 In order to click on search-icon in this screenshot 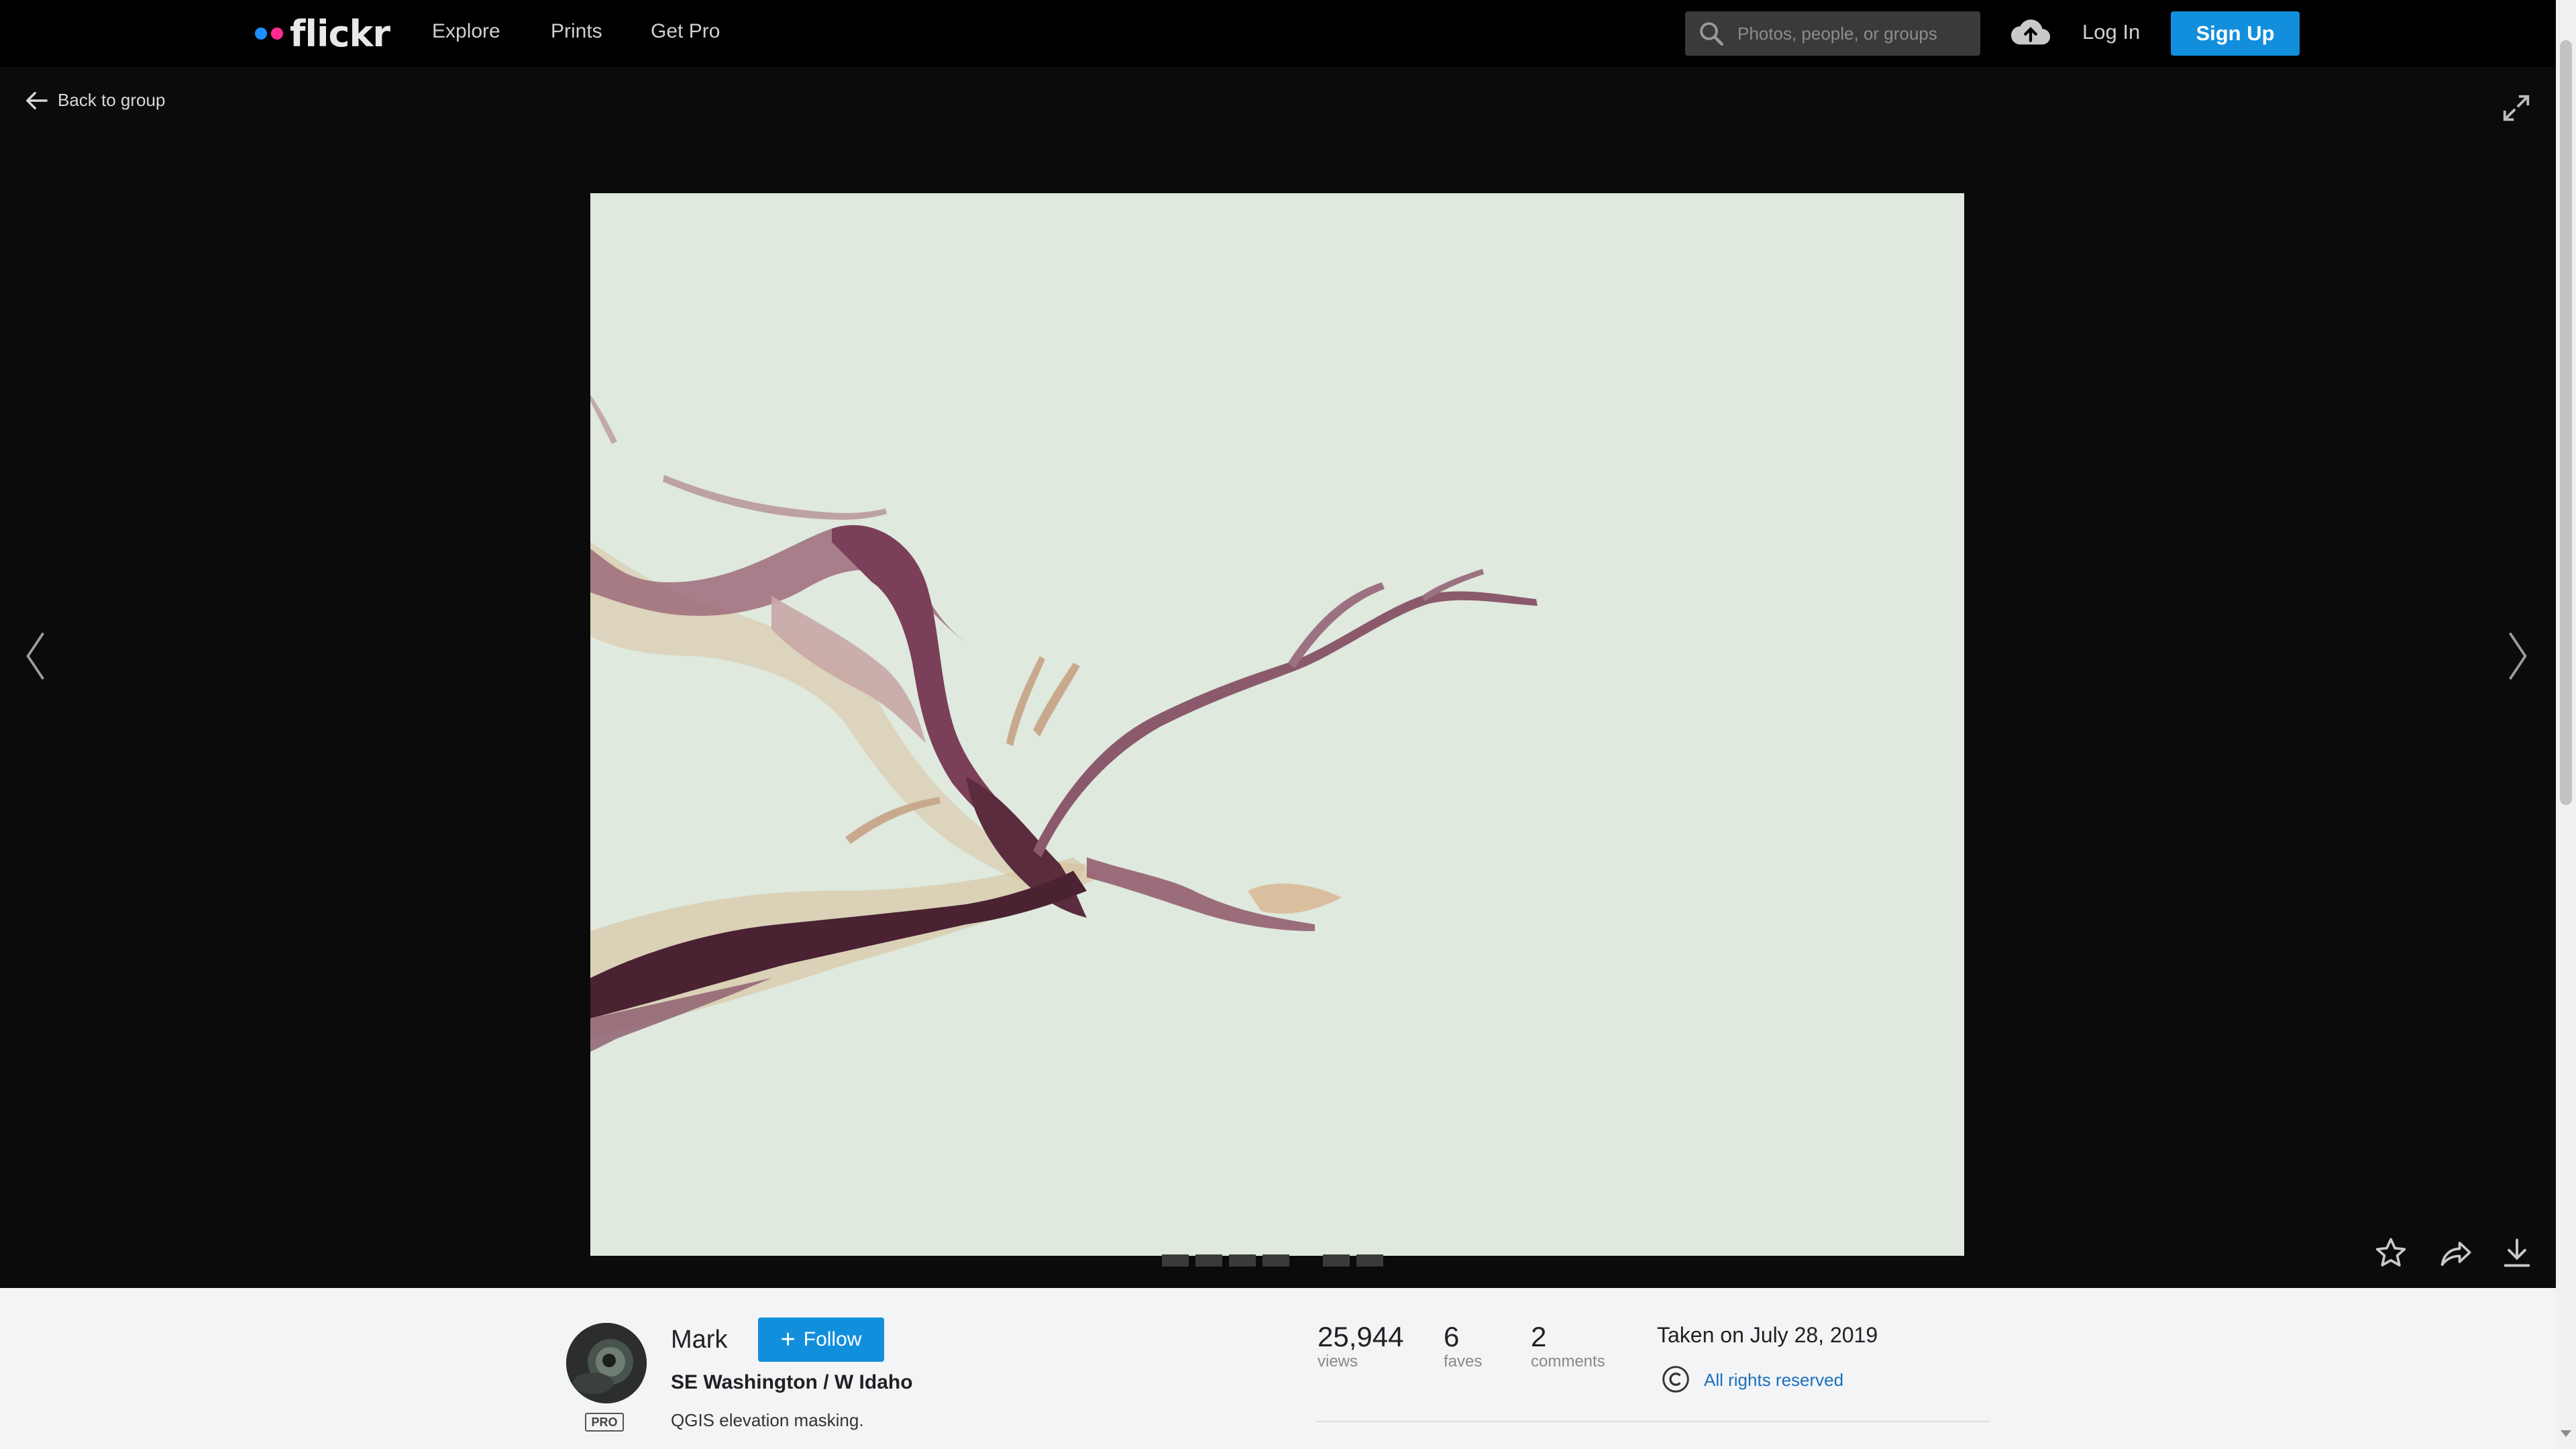, I will do `click(1712, 34)`.